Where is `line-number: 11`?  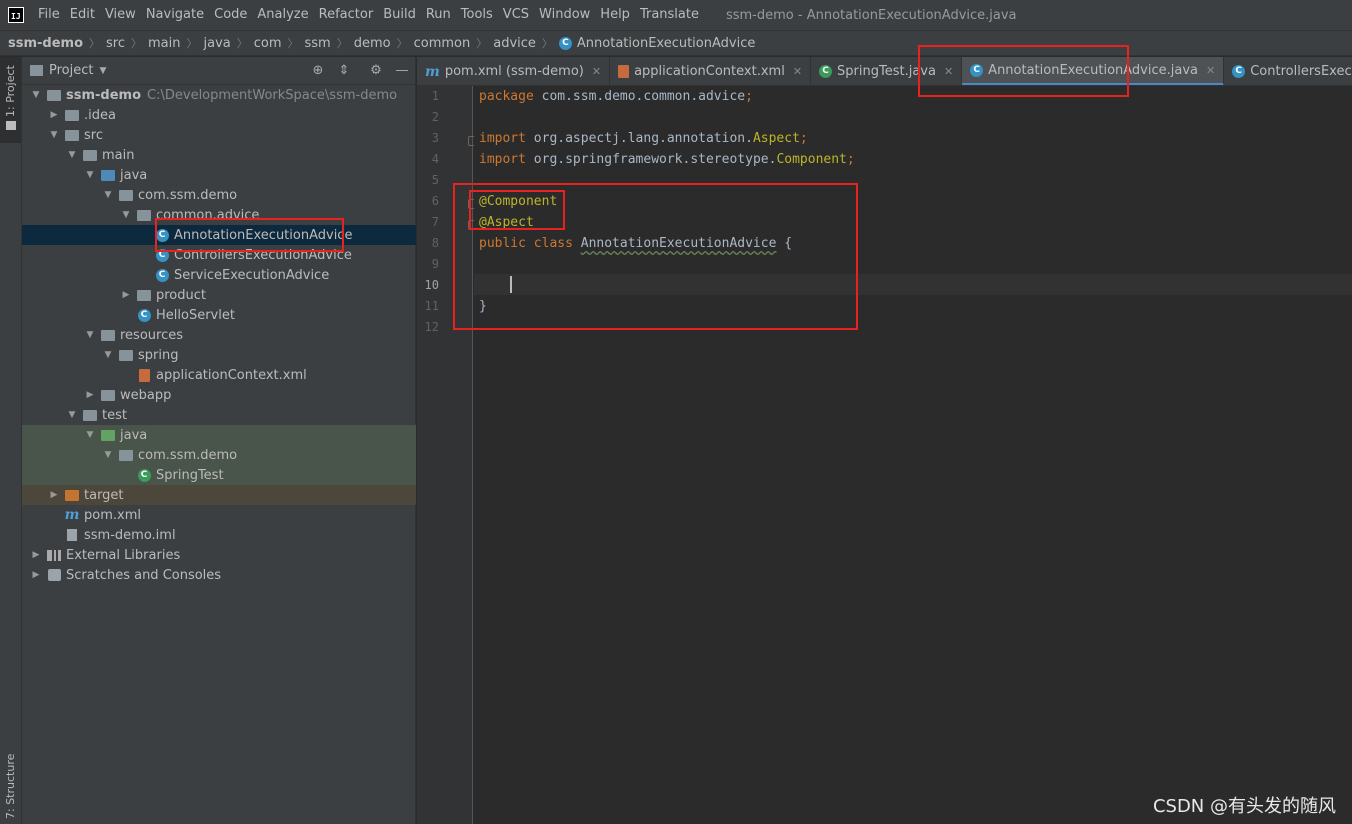
line-number: 11 is located at coordinates (431, 306).